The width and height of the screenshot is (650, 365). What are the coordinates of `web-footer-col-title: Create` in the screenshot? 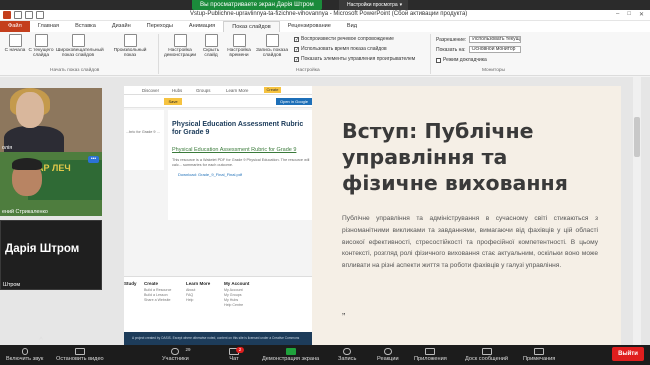 It's located at (151, 283).